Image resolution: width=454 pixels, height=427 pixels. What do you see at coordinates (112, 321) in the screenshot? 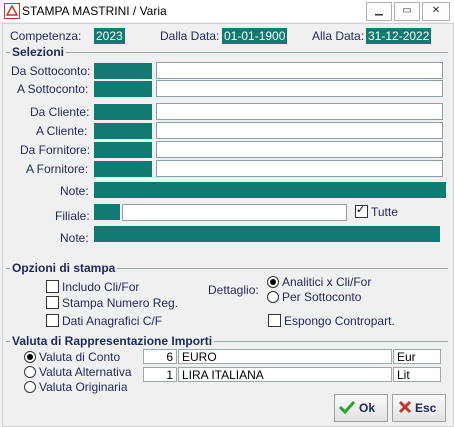
I see `dati-anagrafici-label: Dati Anagrafici C/F` at bounding box center [112, 321].